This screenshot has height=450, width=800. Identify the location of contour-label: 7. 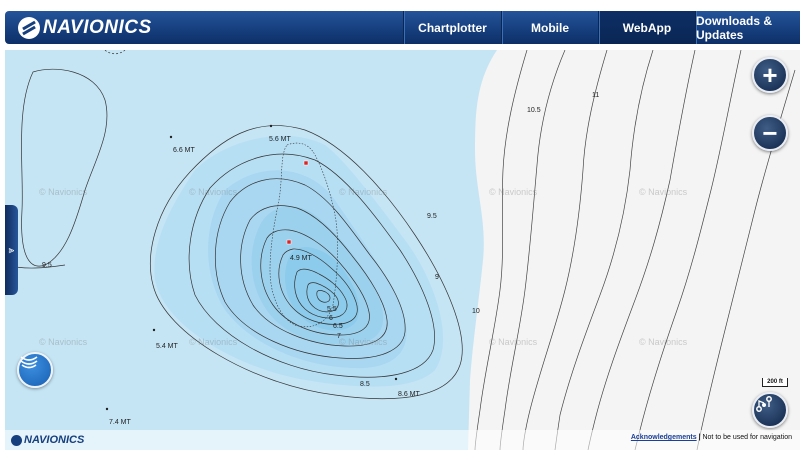
(339, 336).